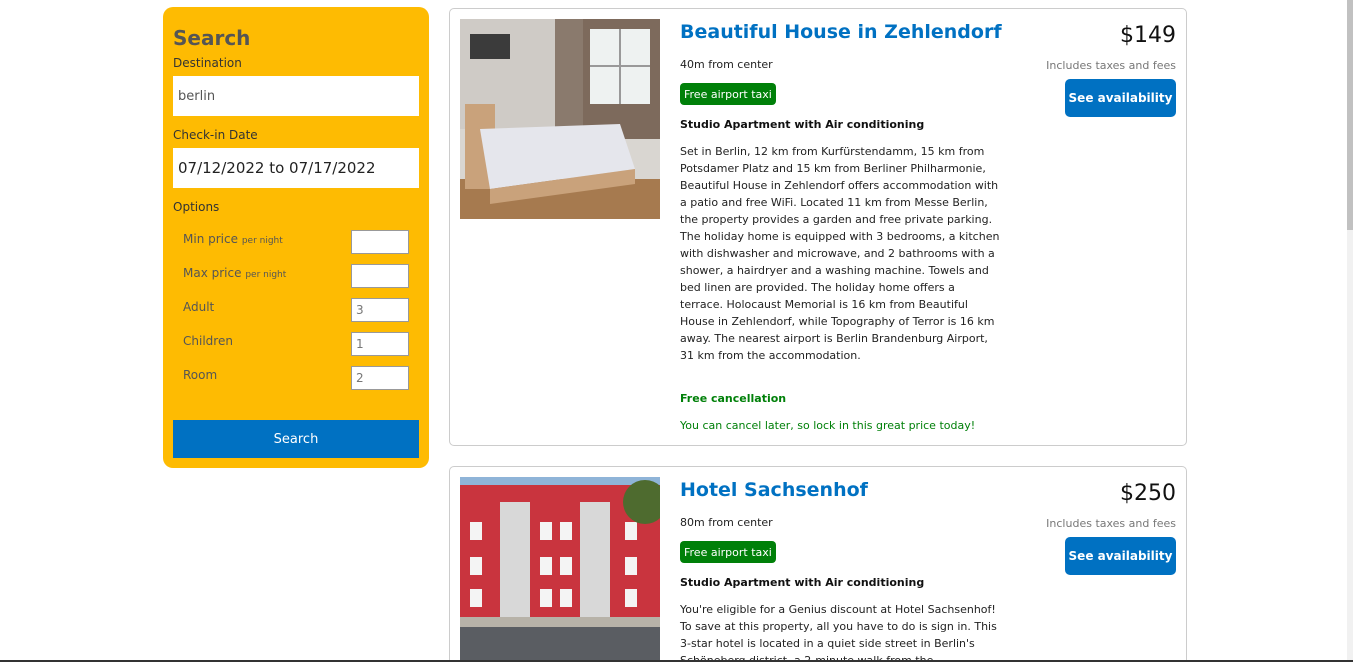 The width and height of the screenshot is (1353, 662). I want to click on destination-input: berlin, so click(296, 96).